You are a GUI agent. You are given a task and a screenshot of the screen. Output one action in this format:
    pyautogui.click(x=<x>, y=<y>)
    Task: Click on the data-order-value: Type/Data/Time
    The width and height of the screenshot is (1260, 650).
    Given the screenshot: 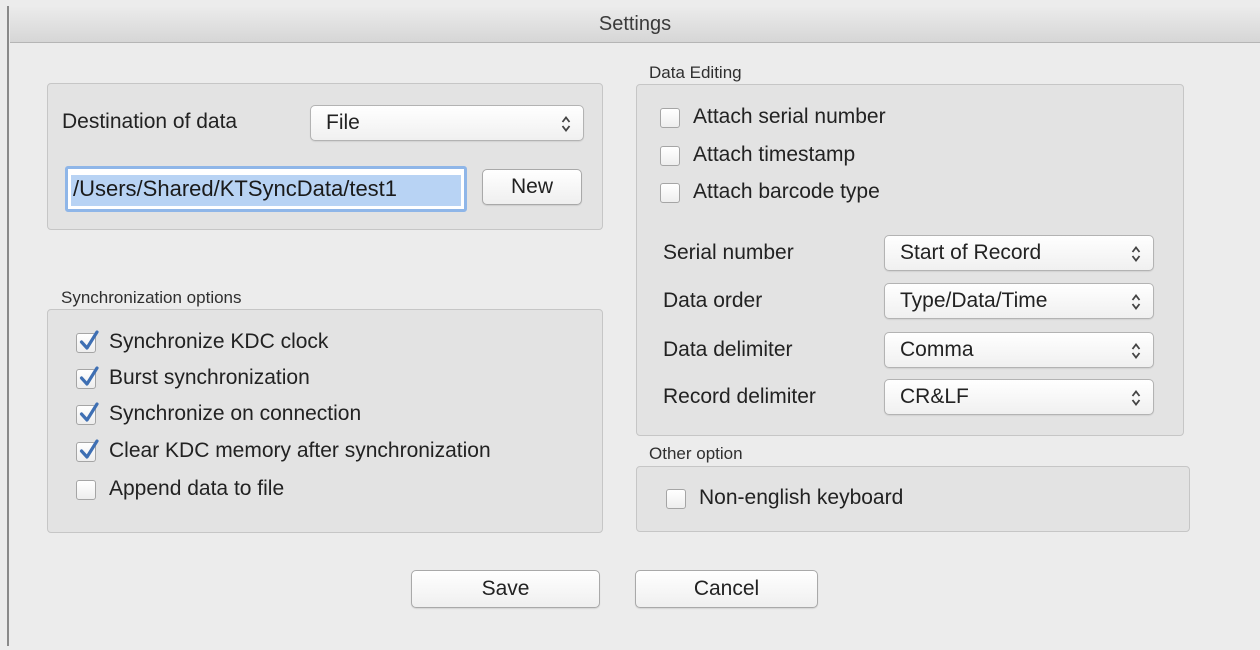 What is the action you would take?
    pyautogui.click(x=974, y=300)
    